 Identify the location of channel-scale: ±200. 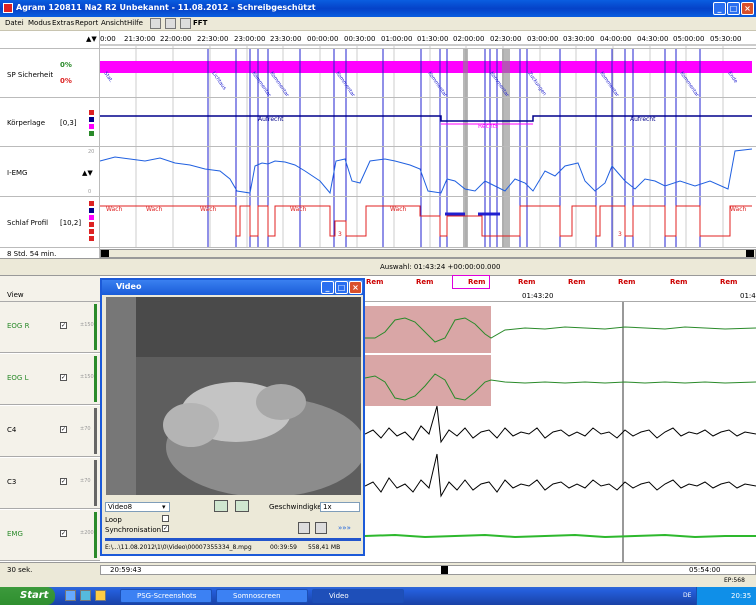
(87, 533).